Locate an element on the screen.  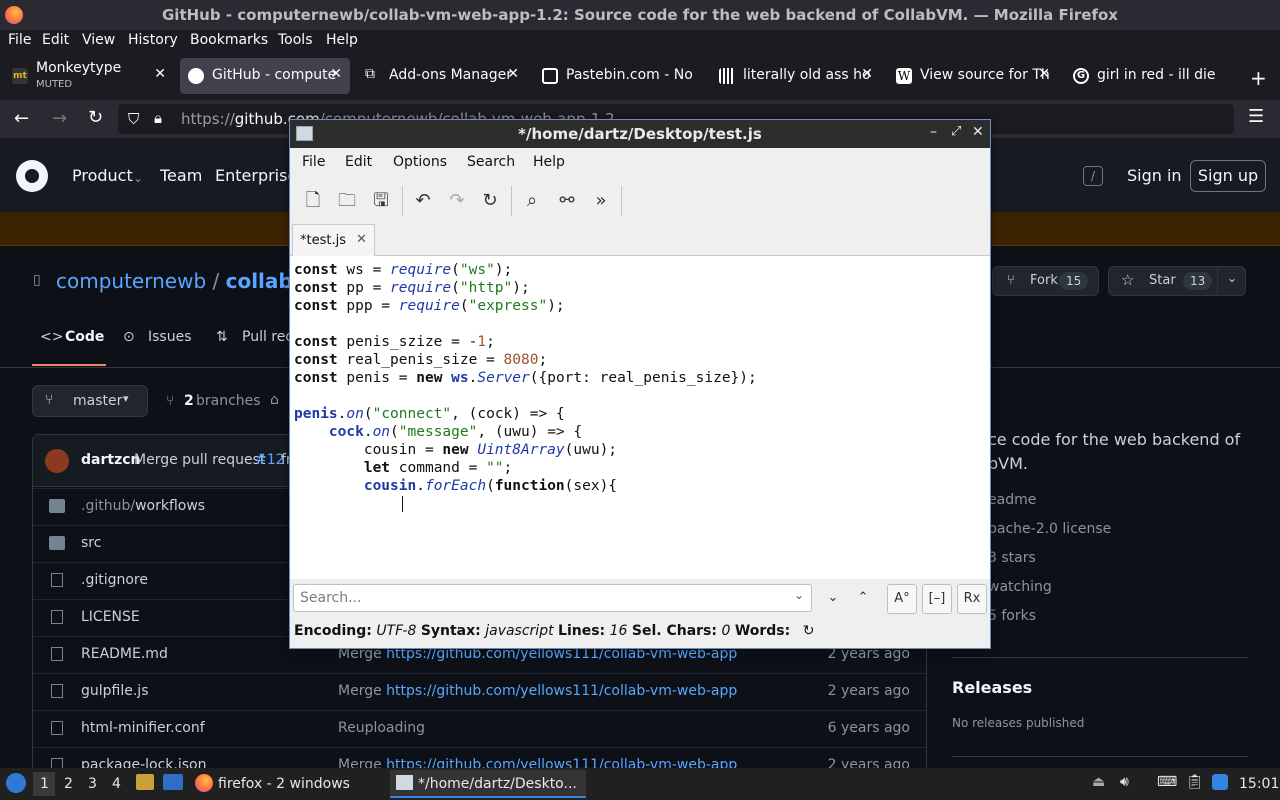
regex-icon: Rx is located at coordinates (972, 599).